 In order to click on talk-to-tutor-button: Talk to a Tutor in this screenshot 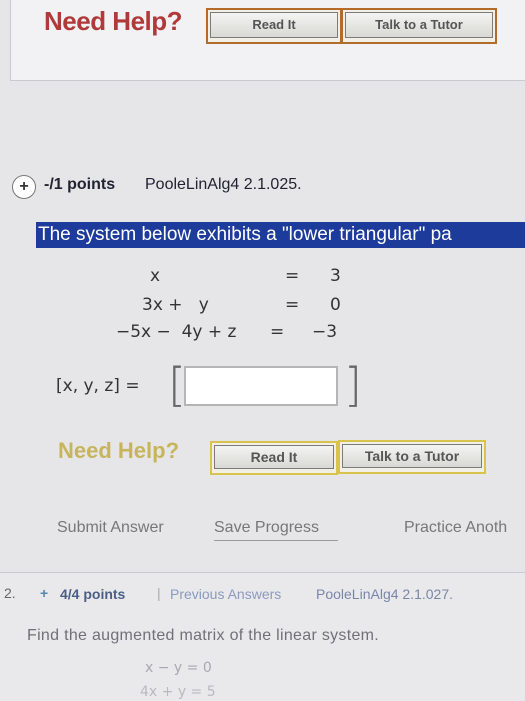, I will do `click(419, 26)`.